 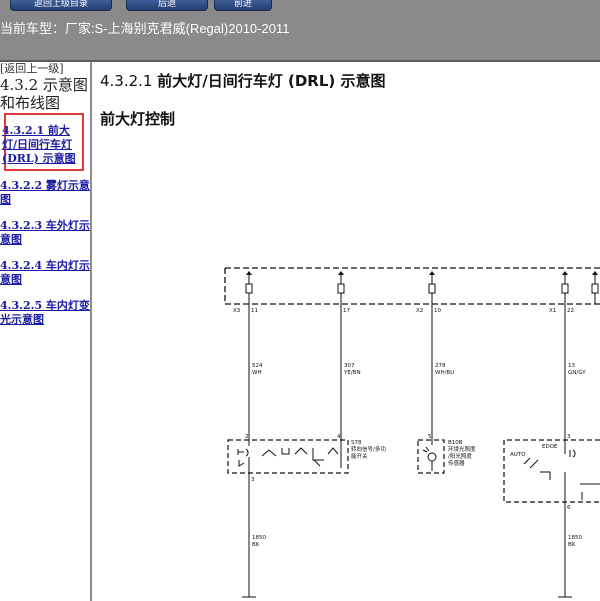 What do you see at coordinates (237, 311) in the screenshot?
I see `connector-1-conn: X3` at bounding box center [237, 311].